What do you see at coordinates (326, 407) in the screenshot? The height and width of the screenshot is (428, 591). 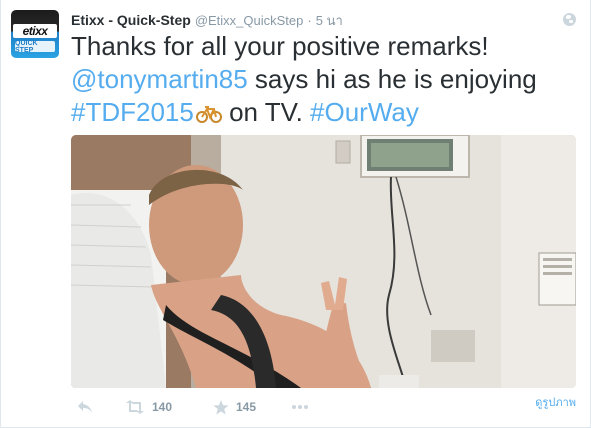 I see `tweet-actions: 140 145` at bounding box center [326, 407].